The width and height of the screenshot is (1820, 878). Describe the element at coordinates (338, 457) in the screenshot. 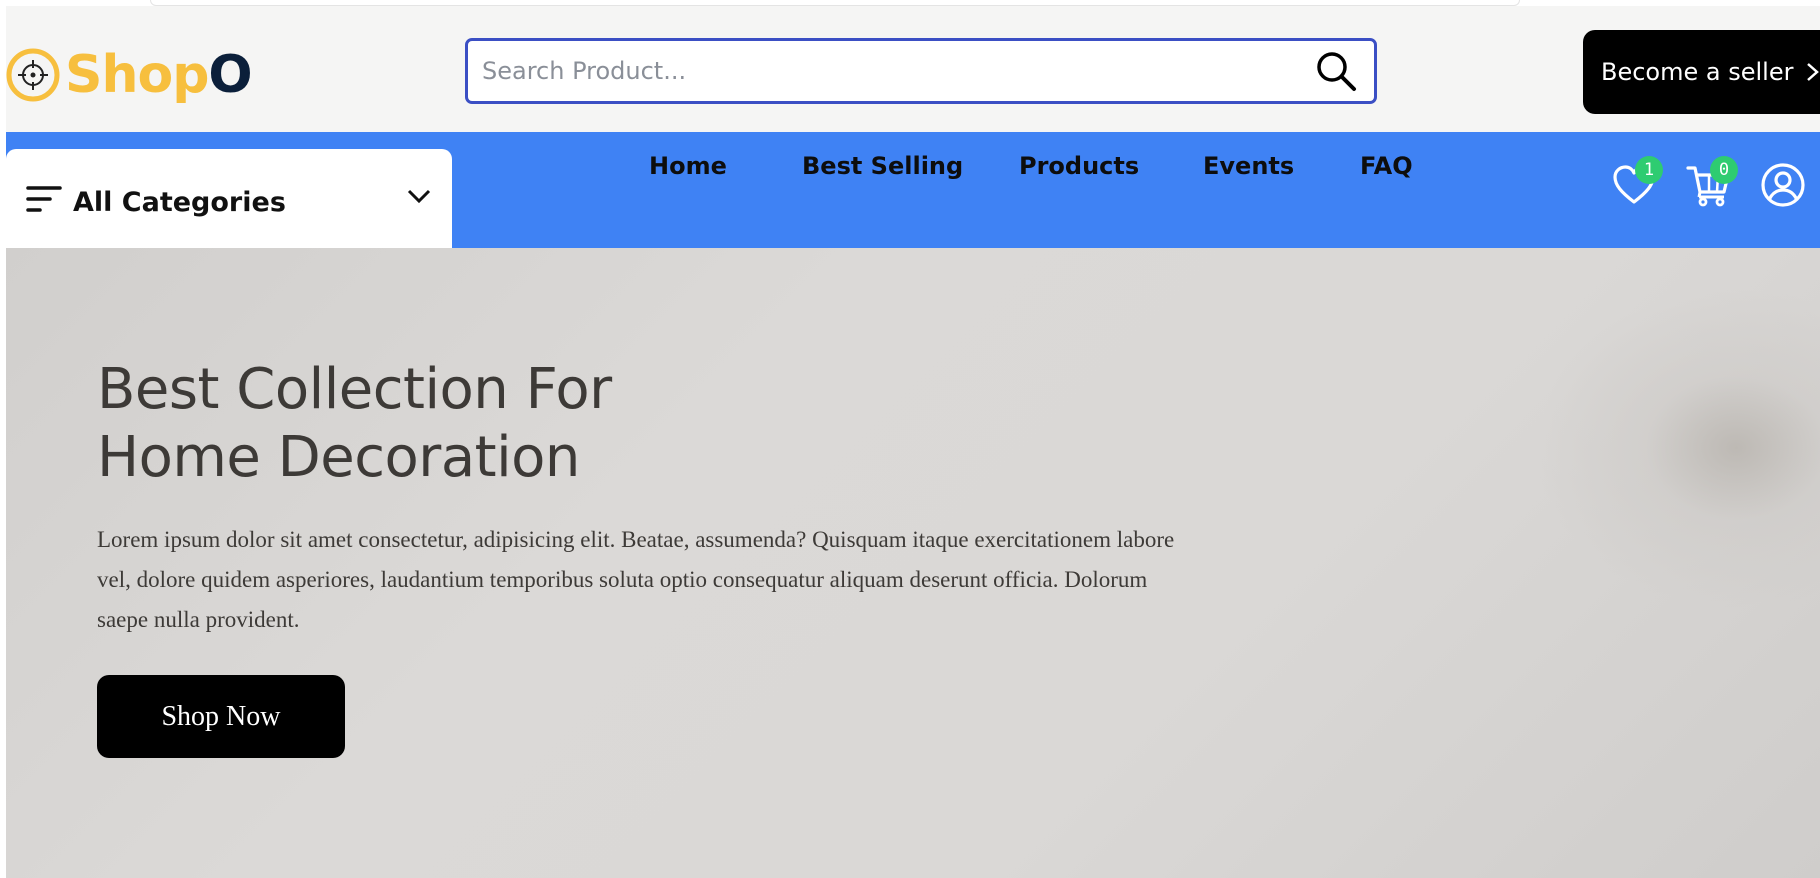

I see `hero-title-line-2: Home Decoration` at that location.